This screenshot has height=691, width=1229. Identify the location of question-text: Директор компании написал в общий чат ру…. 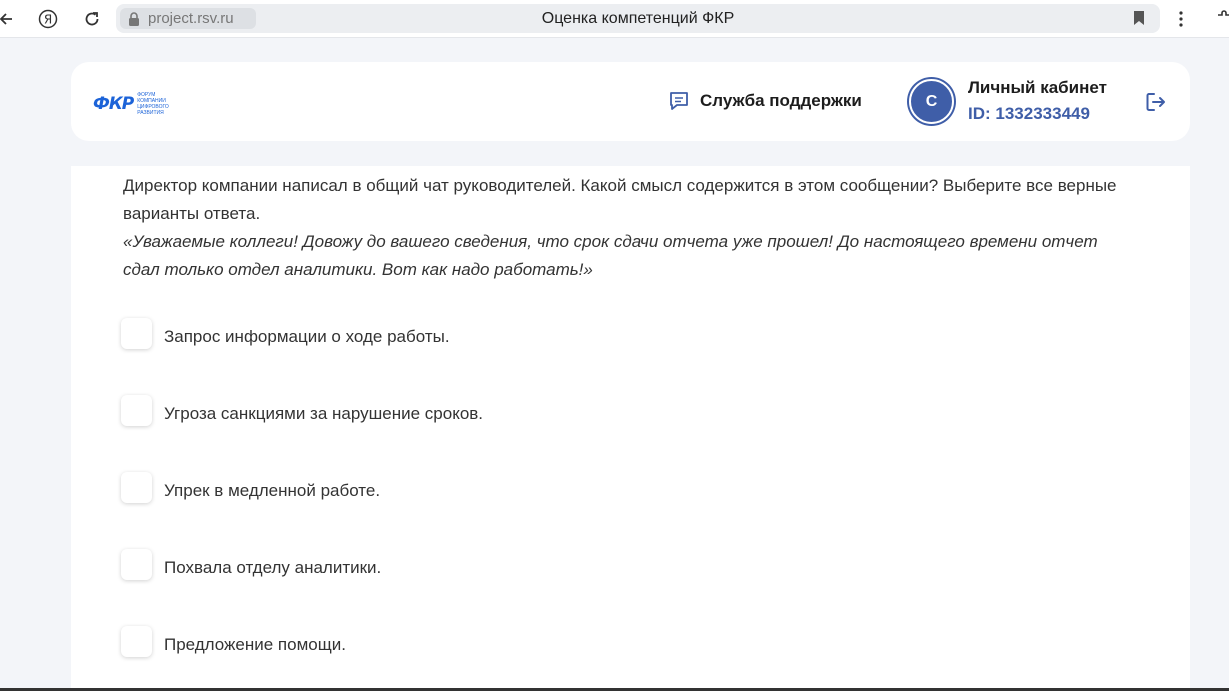
(620, 199).